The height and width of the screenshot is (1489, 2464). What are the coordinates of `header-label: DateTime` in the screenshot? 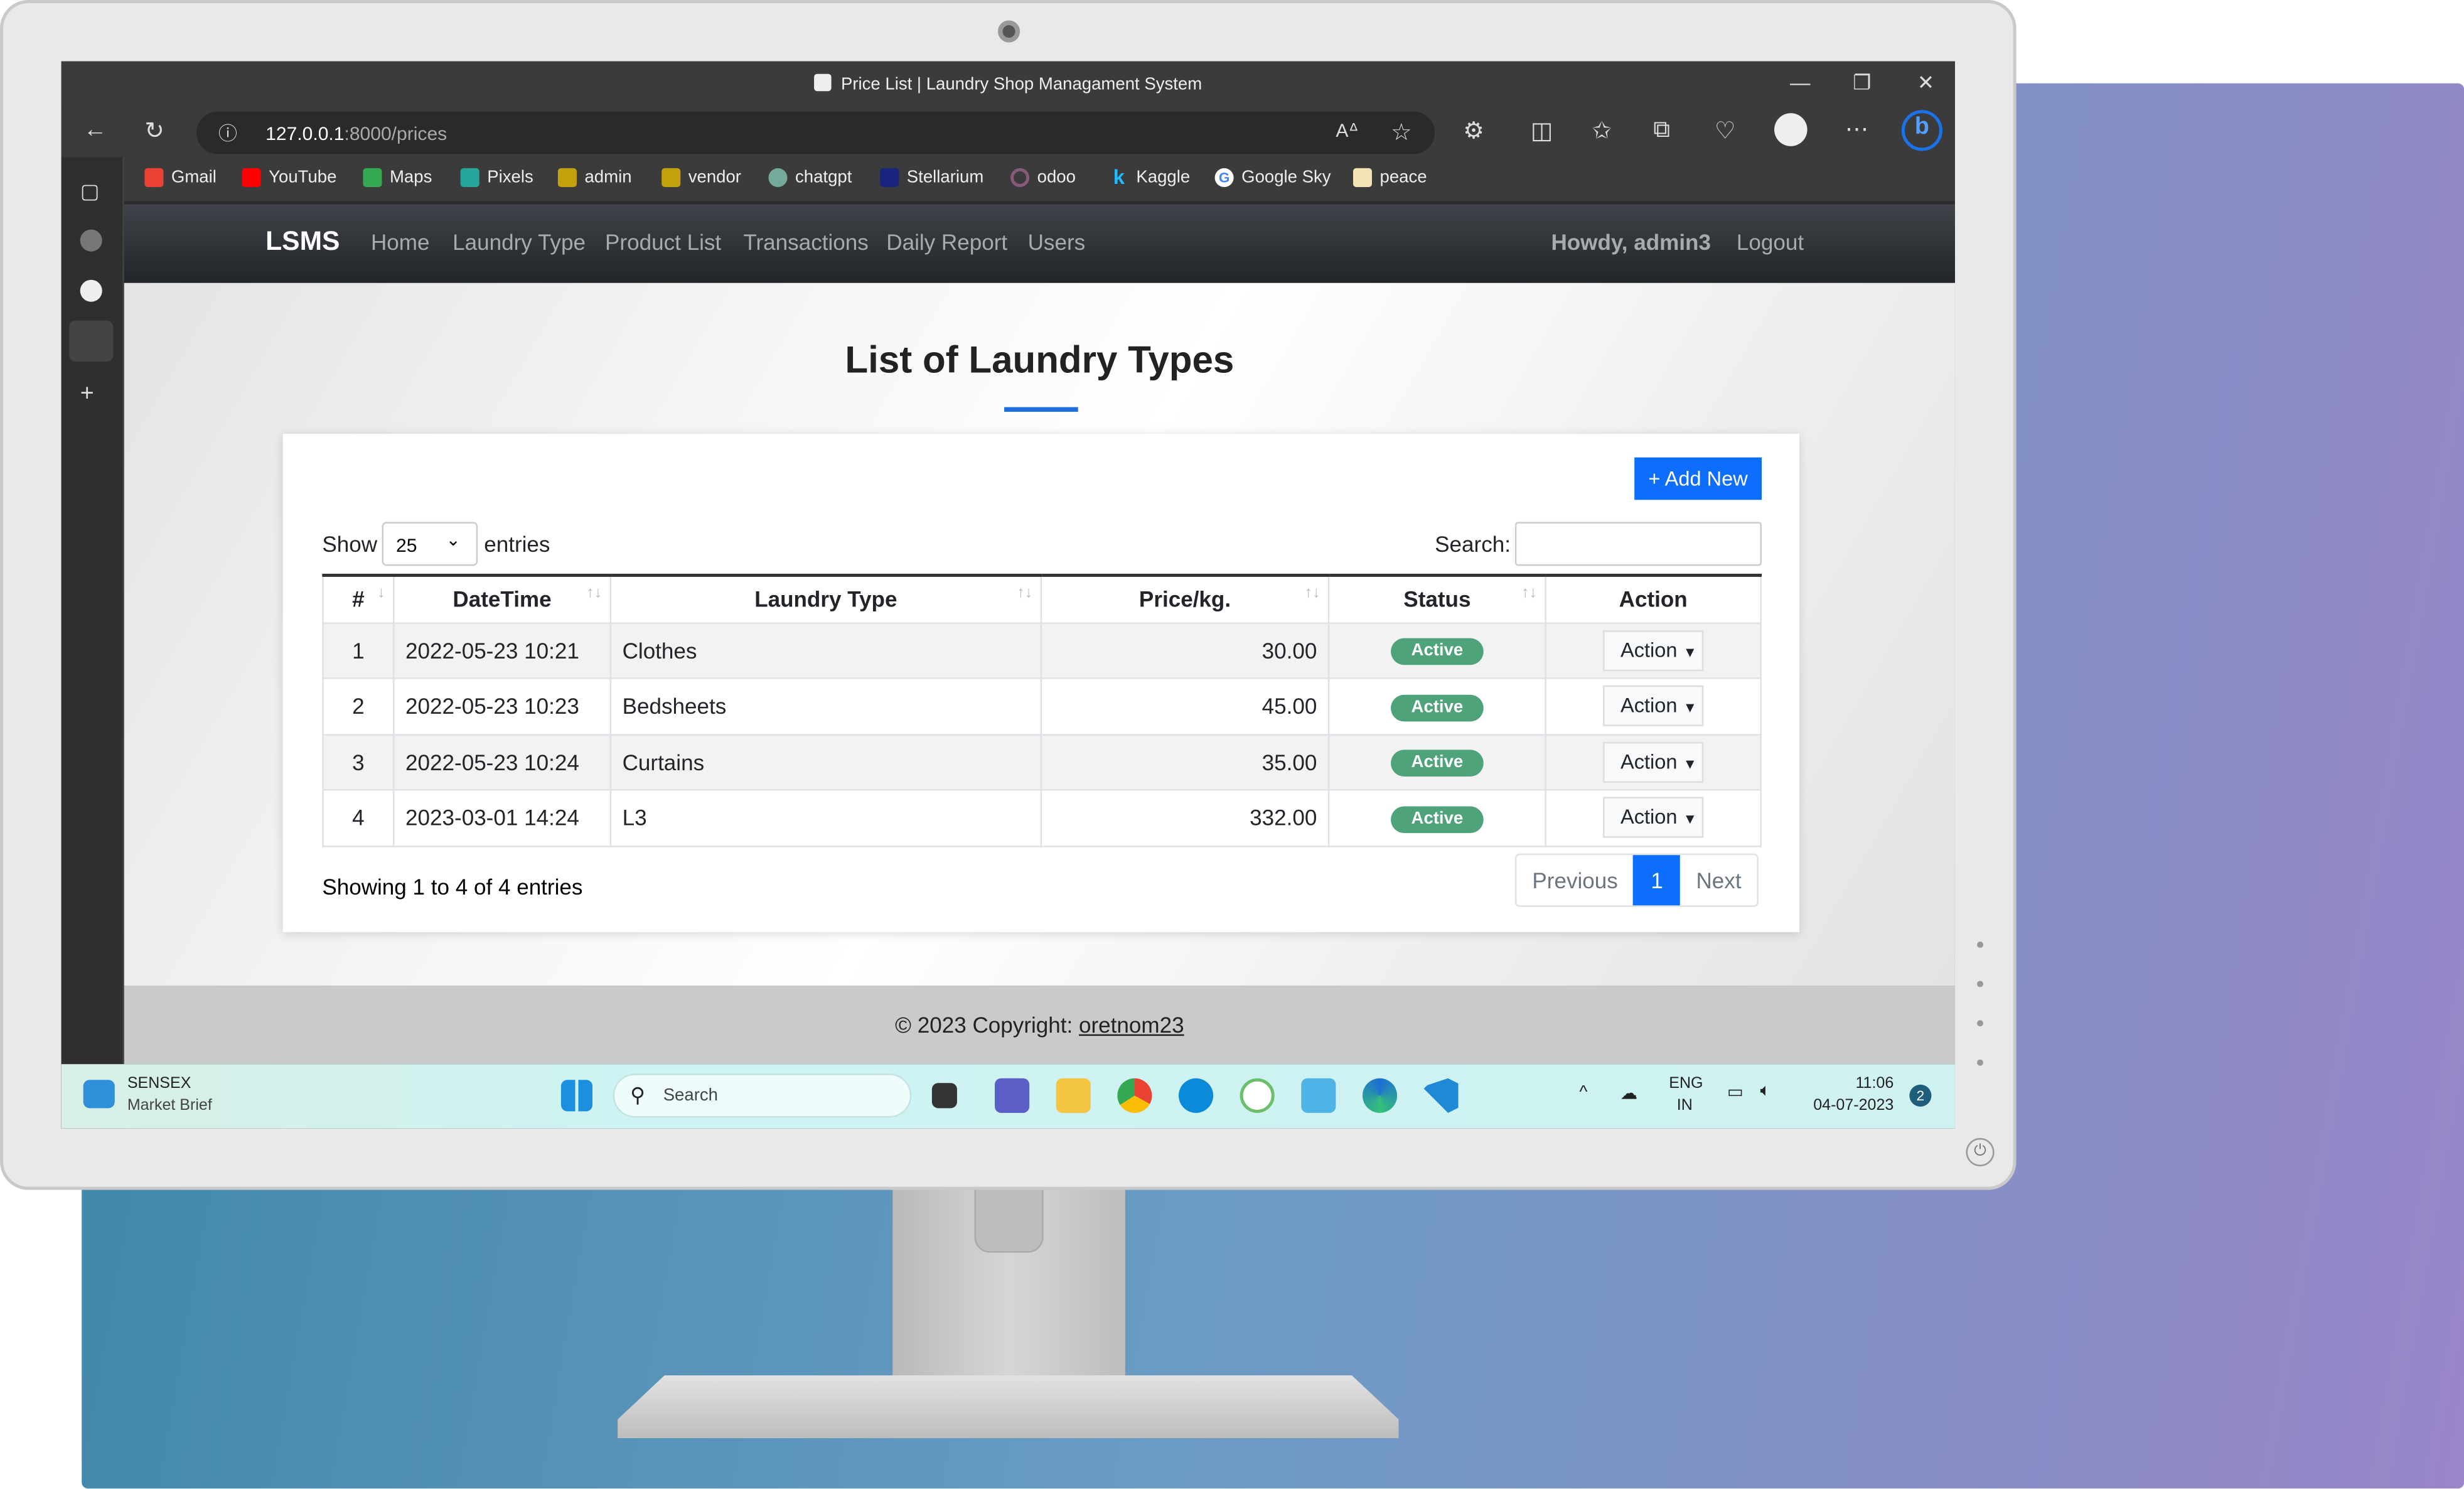 It's located at (503, 599).